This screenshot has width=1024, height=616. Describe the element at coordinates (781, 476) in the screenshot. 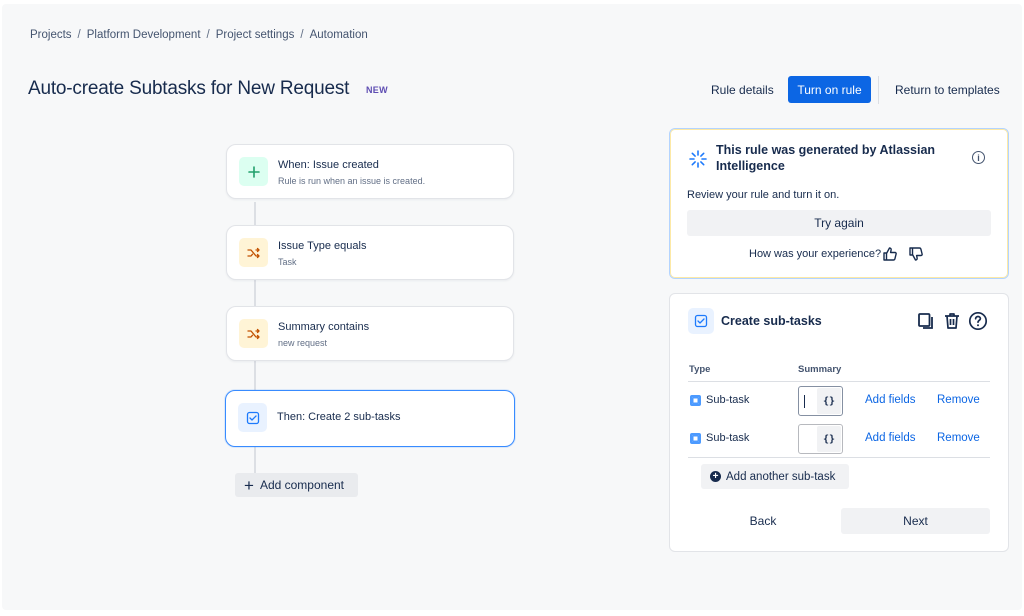

I see `add-another-subtask-label: Add another sub-task` at that location.